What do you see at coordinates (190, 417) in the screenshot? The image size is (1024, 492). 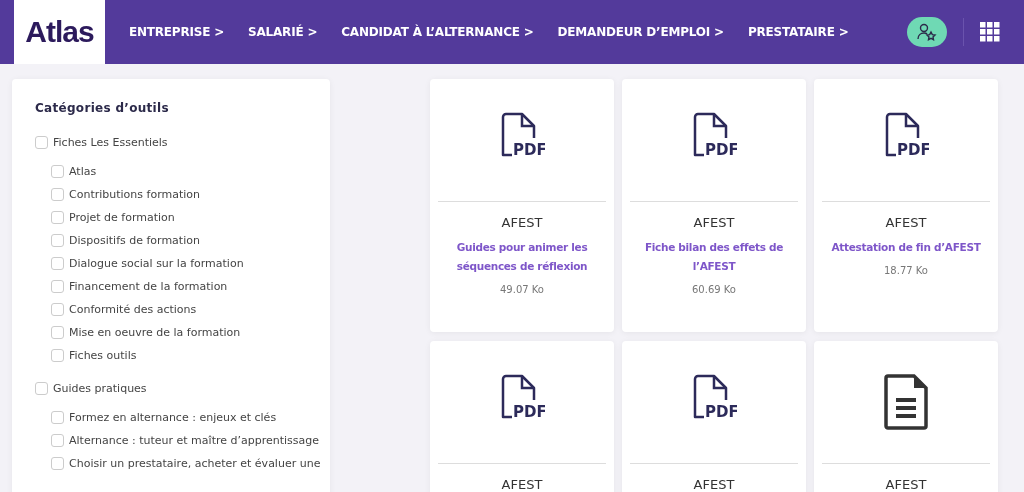 I see `filter-option: Formez en alternance : enjeux et clés` at bounding box center [190, 417].